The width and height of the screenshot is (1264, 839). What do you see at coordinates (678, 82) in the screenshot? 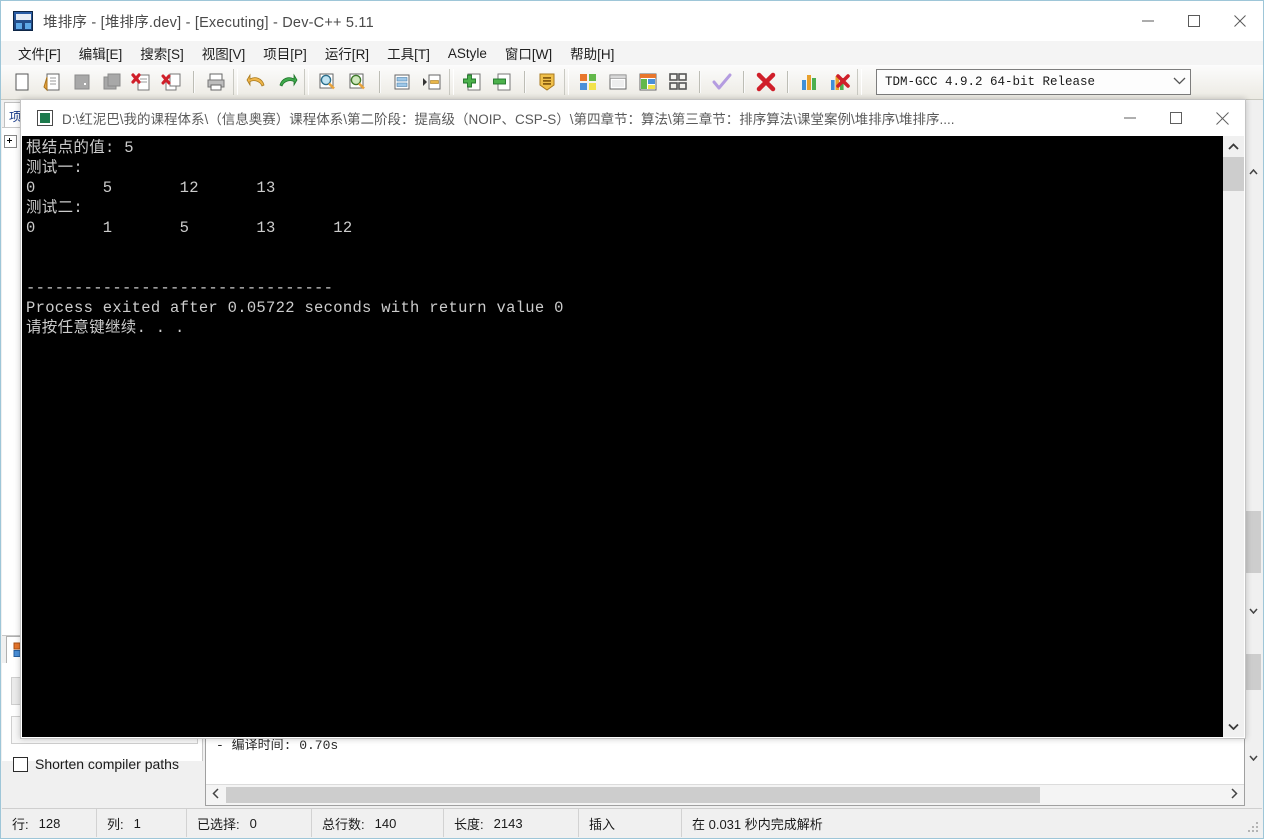
I see `rebuild-all-icon` at bounding box center [678, 82].